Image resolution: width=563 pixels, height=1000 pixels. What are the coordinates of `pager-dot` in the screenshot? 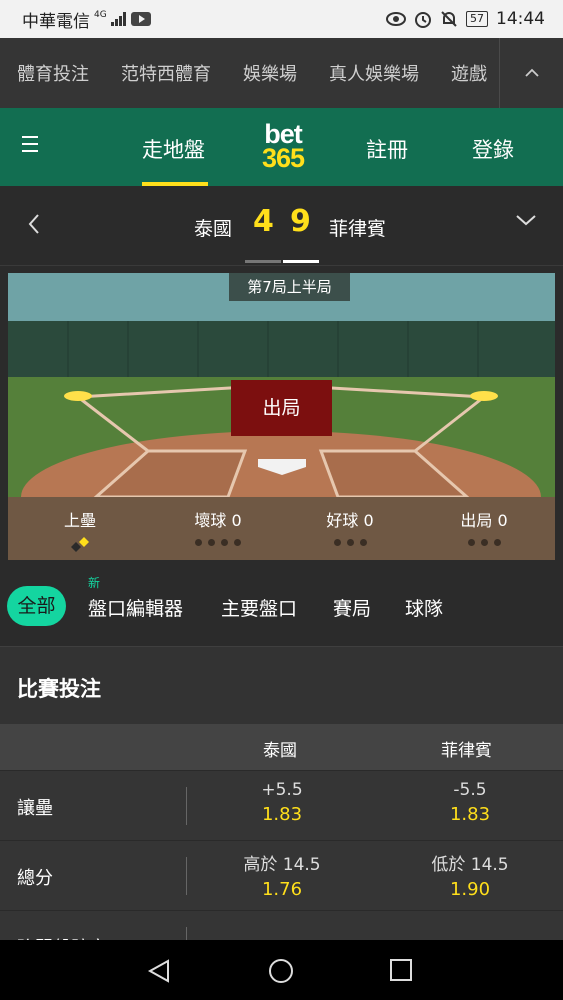 It's located at (263, 261).